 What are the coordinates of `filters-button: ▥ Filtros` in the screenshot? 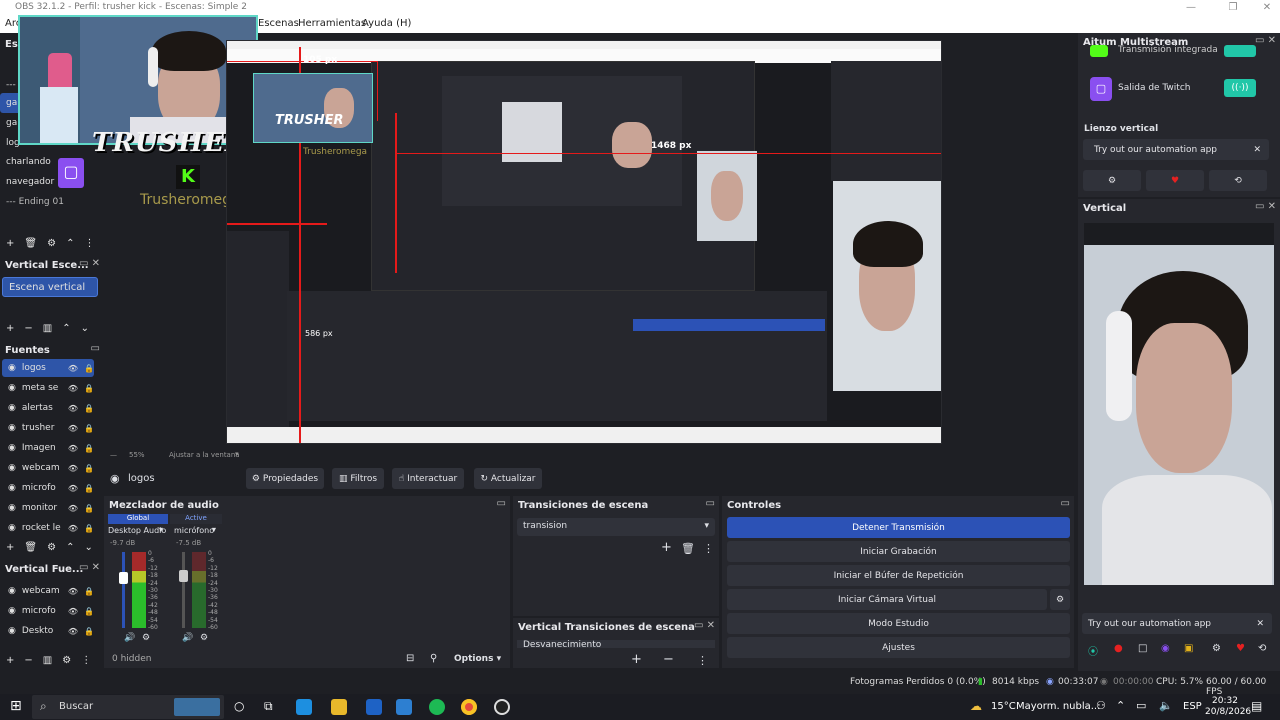 It's located at (358, 478).